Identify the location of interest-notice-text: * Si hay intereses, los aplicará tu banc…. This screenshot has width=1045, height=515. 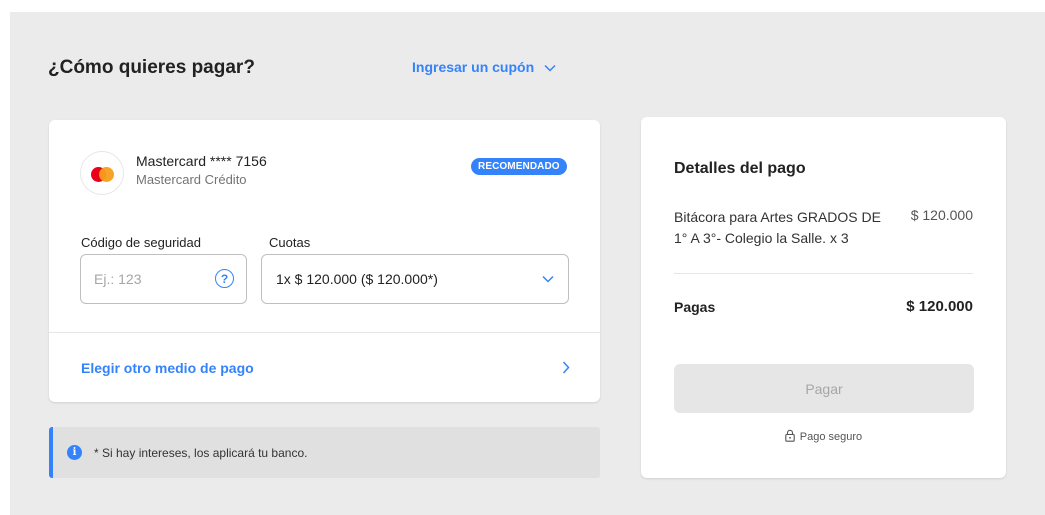
(201, 452).